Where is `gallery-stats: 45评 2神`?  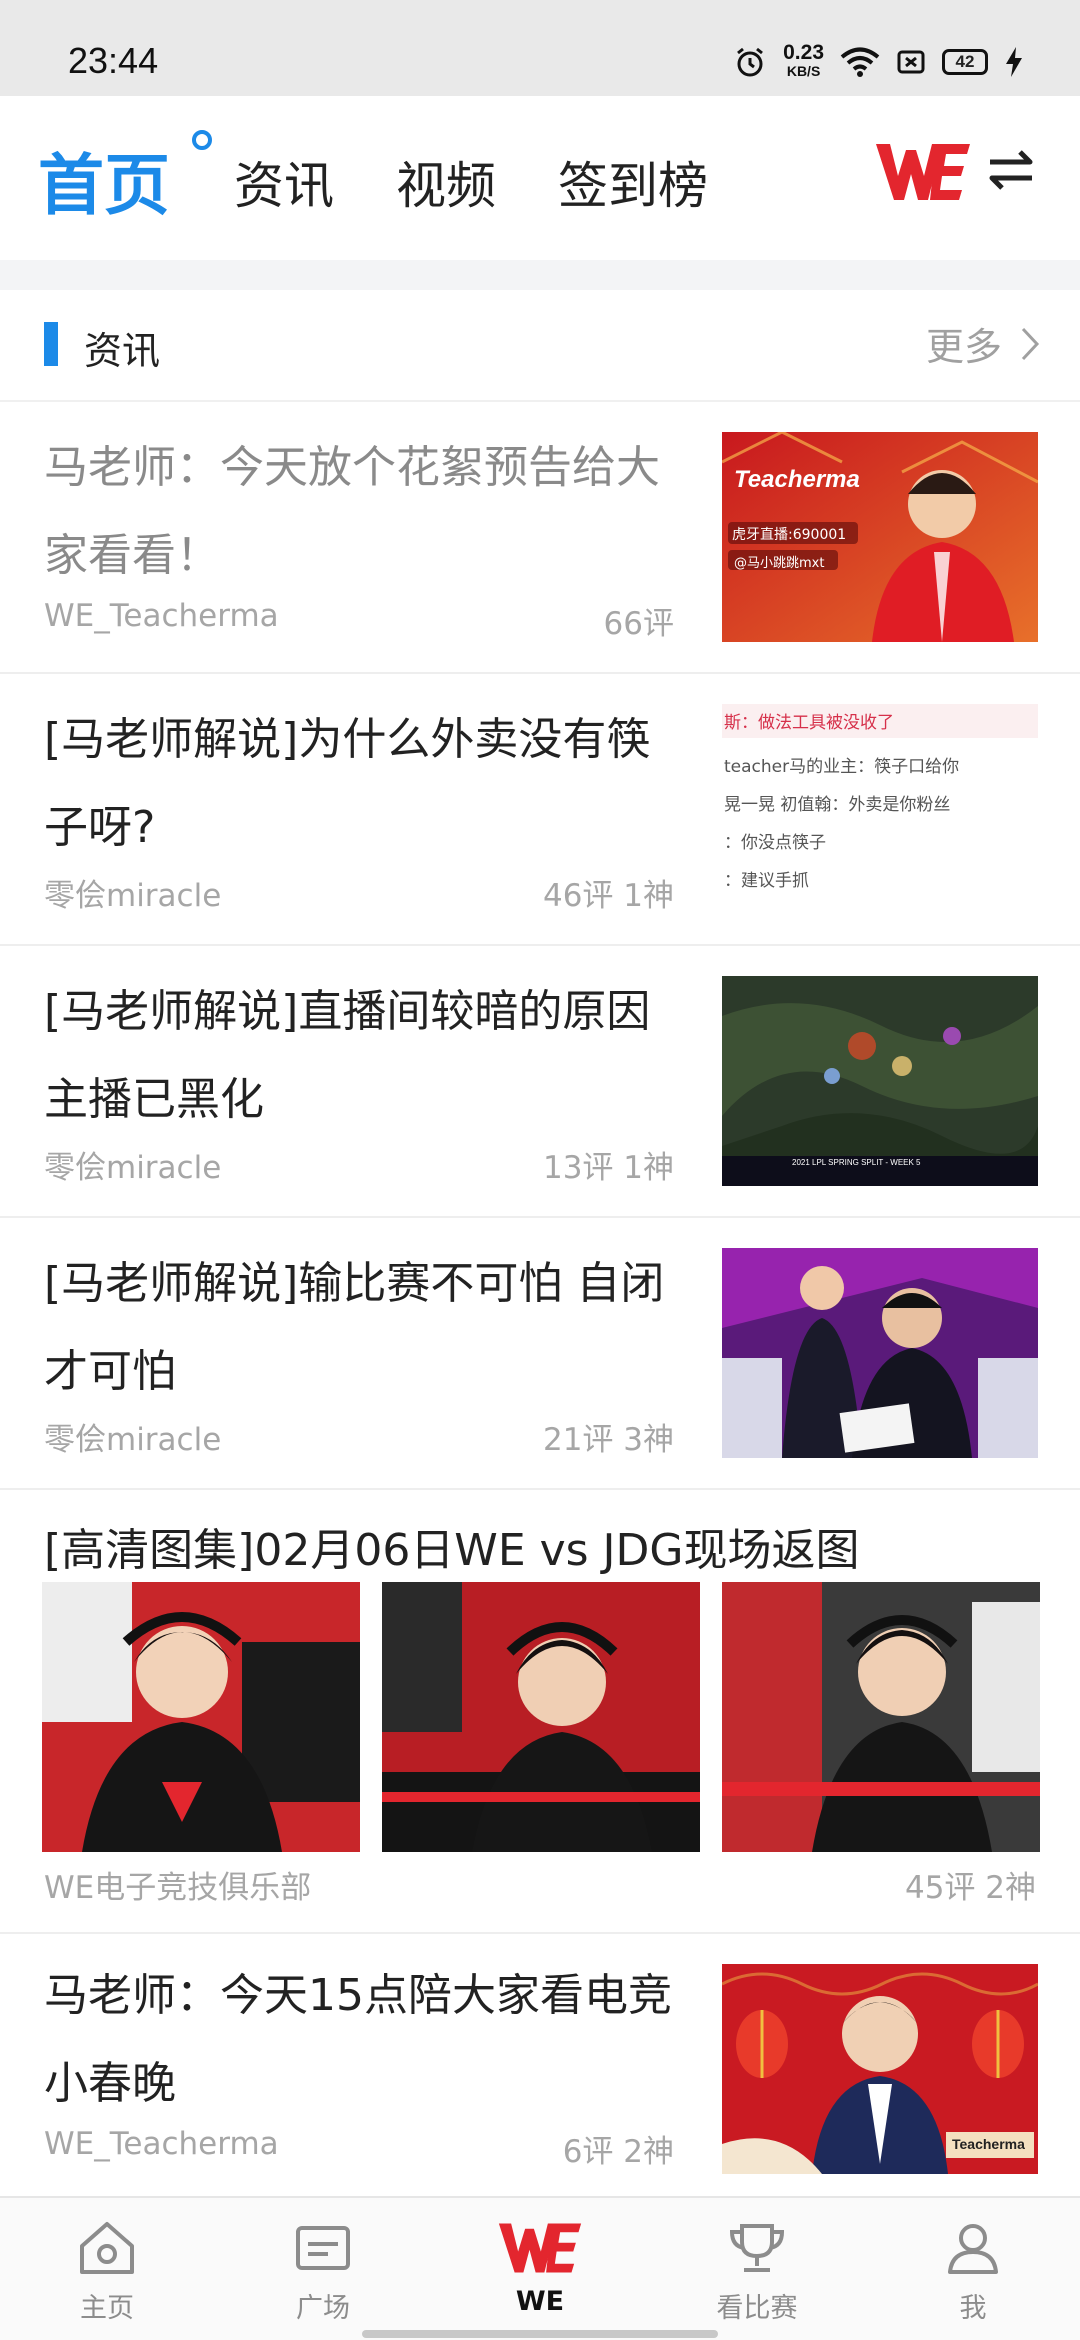
gallery-stats: 45评 2神 is located at coordinates (970, 1888).